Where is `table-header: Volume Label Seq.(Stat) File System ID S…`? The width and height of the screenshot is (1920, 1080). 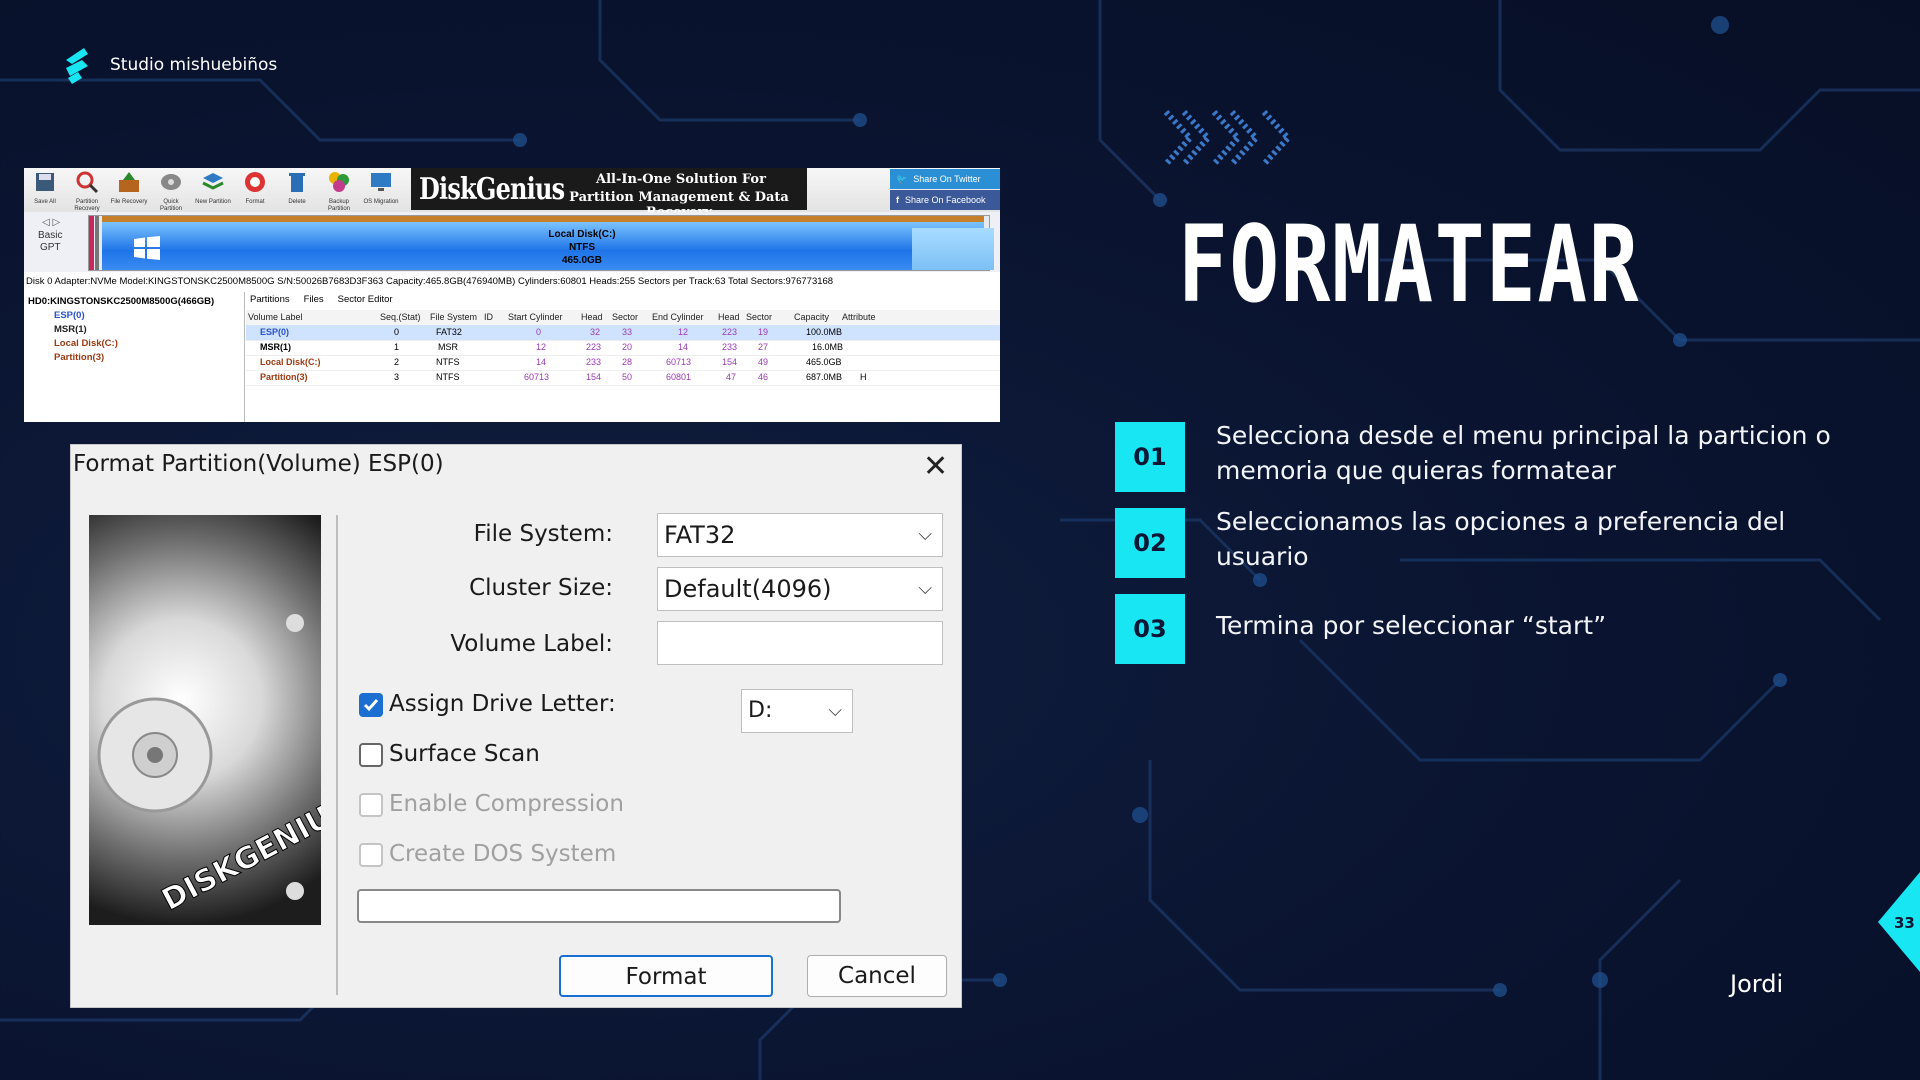 table-header: Volume Label Seq.(Stat) File System ID S… is located at coordinates (623, 318).